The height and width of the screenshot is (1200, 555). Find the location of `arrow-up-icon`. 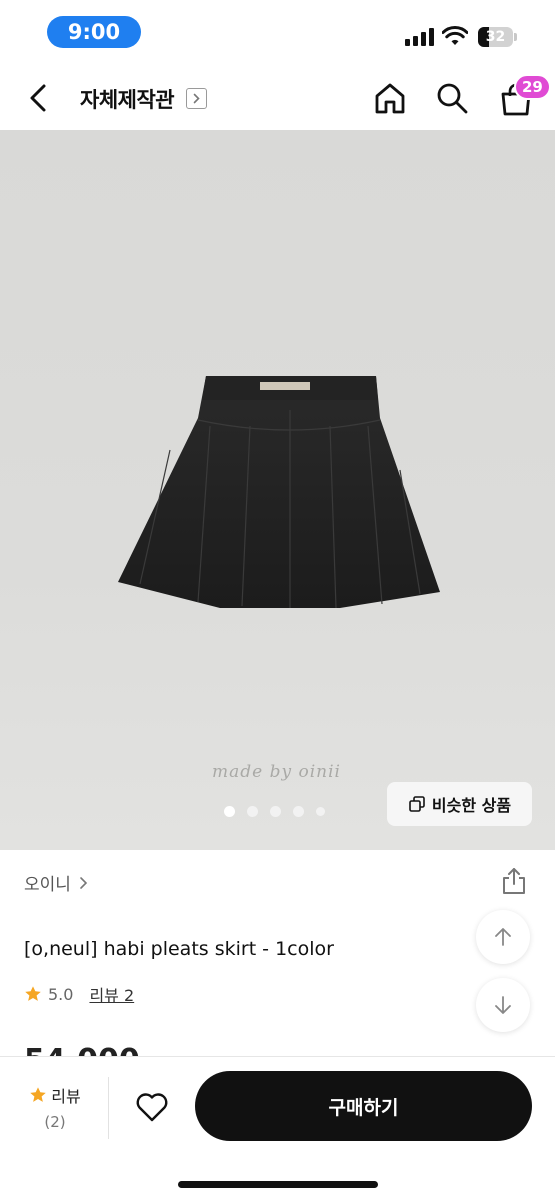

arrow-up-icon is located at coordinates (503, 937).